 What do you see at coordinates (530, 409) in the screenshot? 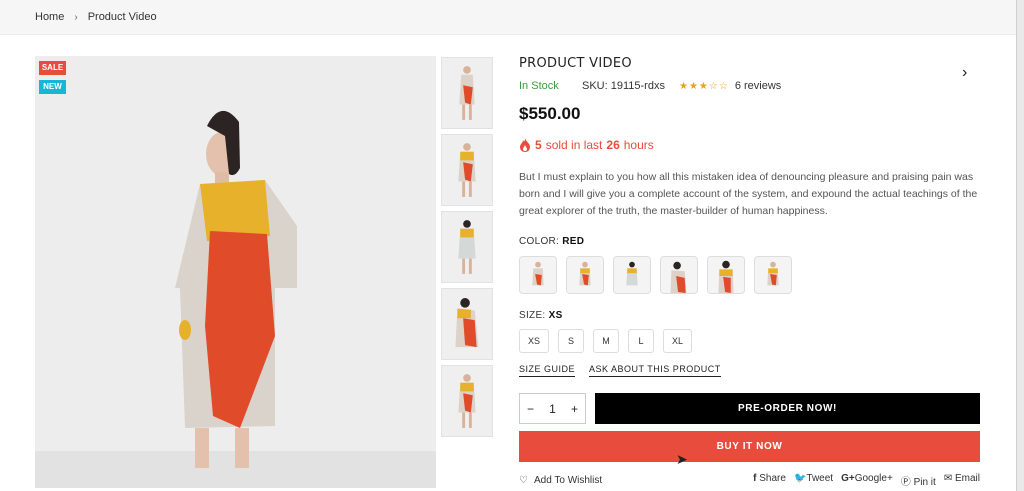
I see `quantity-decrease-button: −` at bounding box center [530, 409].